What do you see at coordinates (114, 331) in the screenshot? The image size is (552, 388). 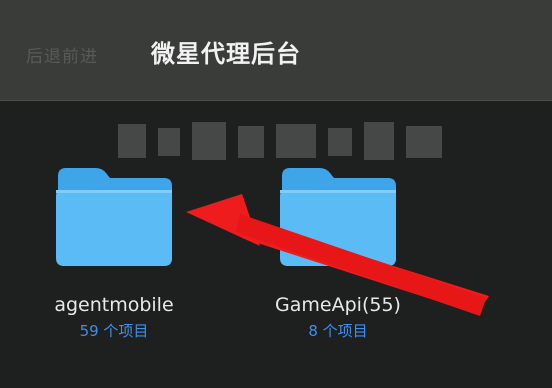 I see `folder-item-count: 59 个项目` at bounding box center [114, 331].